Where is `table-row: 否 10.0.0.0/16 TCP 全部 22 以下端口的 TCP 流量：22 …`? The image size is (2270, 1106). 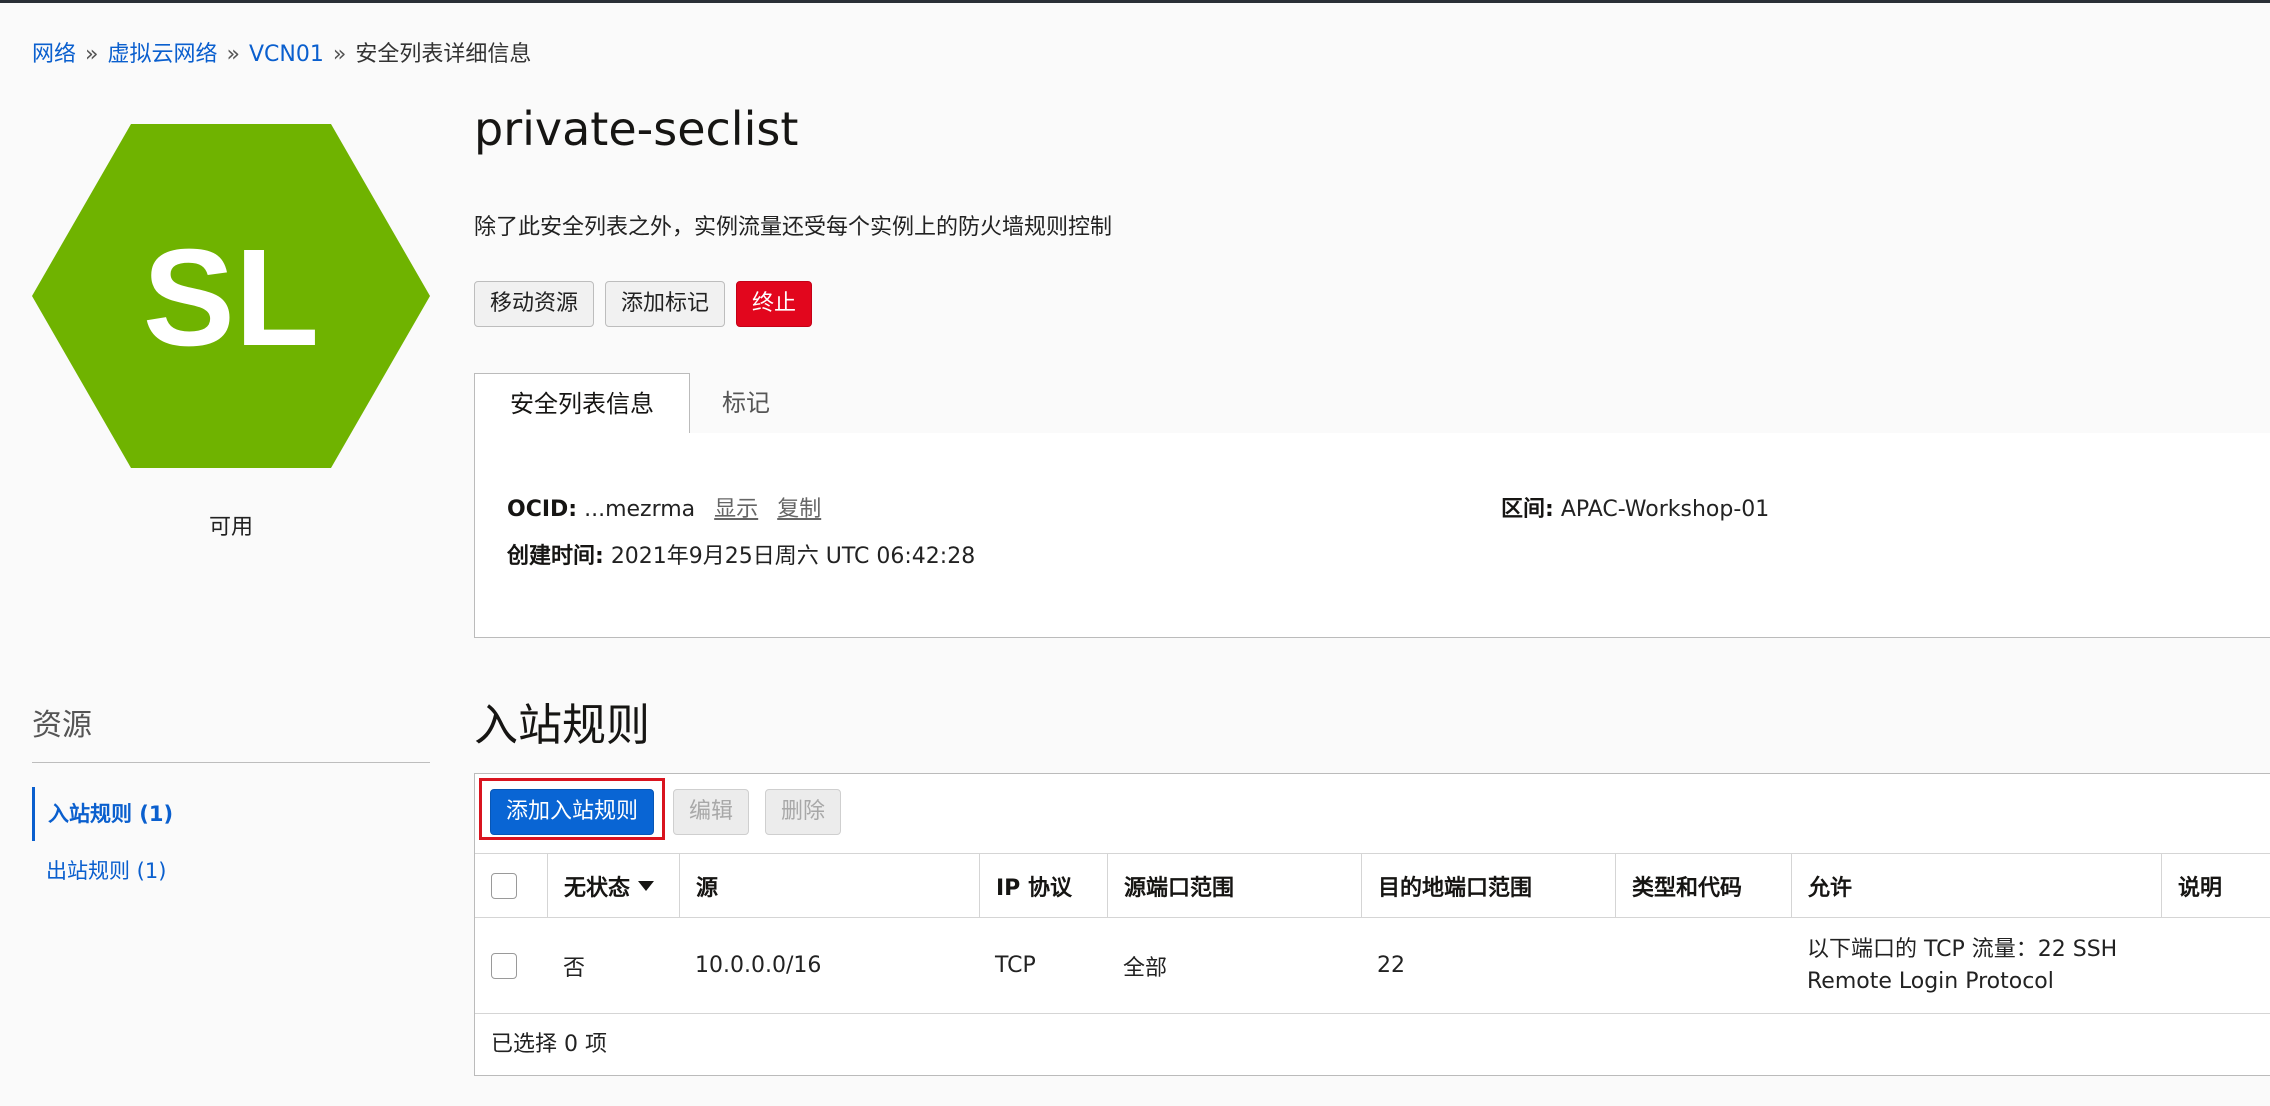 table-row: 否 10.0.0.0/16 TCP 全部 22 以下端口的 TCP 流量：22 … is located at coordinates (1372, 966).